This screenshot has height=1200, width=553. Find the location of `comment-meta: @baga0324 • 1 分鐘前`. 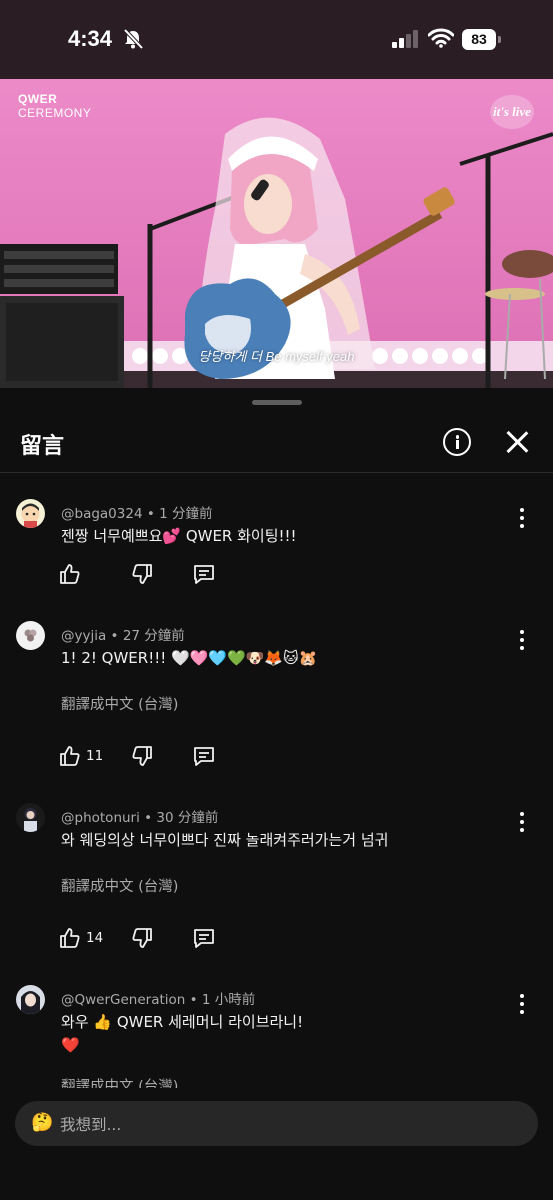

comment-meta: @baga0324 • 1 分鐘前 is located at coordinates (137, 514).